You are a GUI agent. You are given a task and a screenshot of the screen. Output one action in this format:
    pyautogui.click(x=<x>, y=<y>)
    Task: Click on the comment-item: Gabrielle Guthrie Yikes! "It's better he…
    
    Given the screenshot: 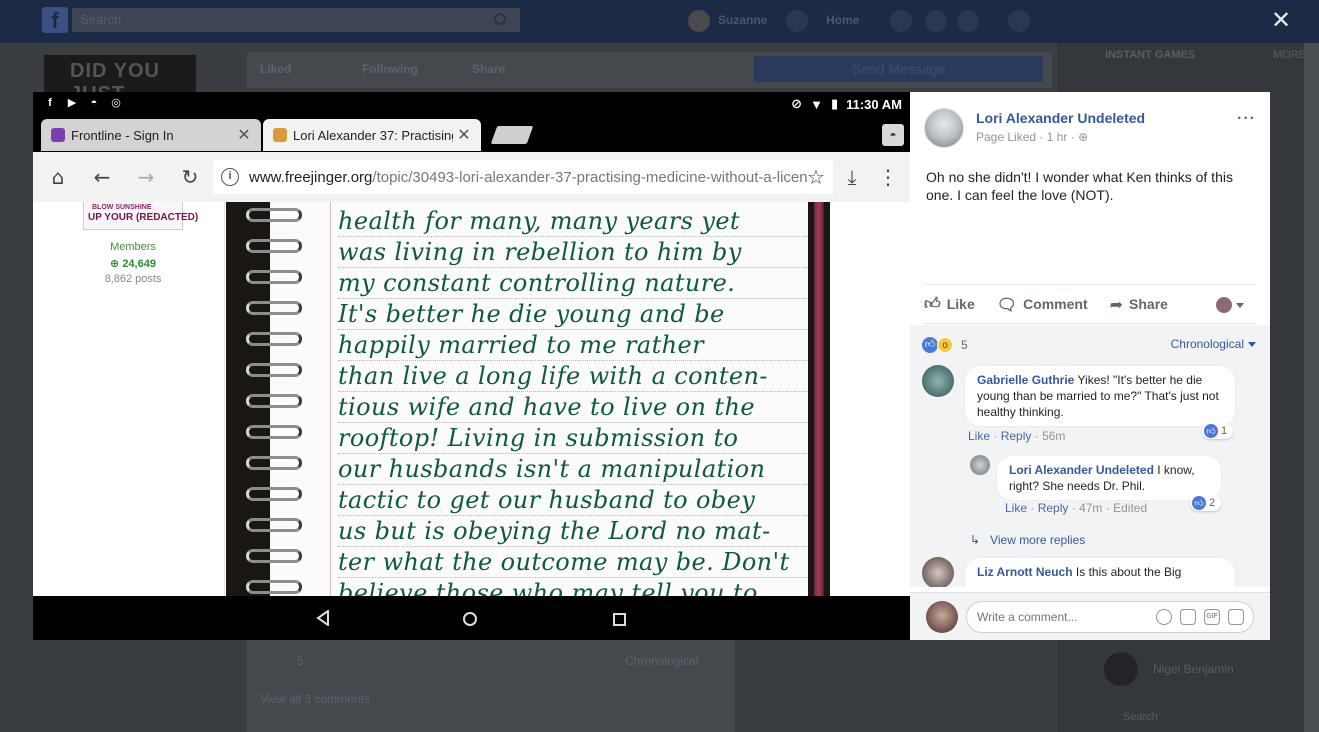 What is the action you would take?
    pyautogui.click(x=1092, y=405)
    